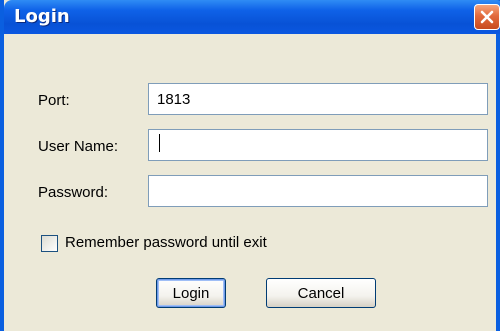 This screenshot has height=331, width=500. I want to click on remember-password-checkbox, so click(49, 243).